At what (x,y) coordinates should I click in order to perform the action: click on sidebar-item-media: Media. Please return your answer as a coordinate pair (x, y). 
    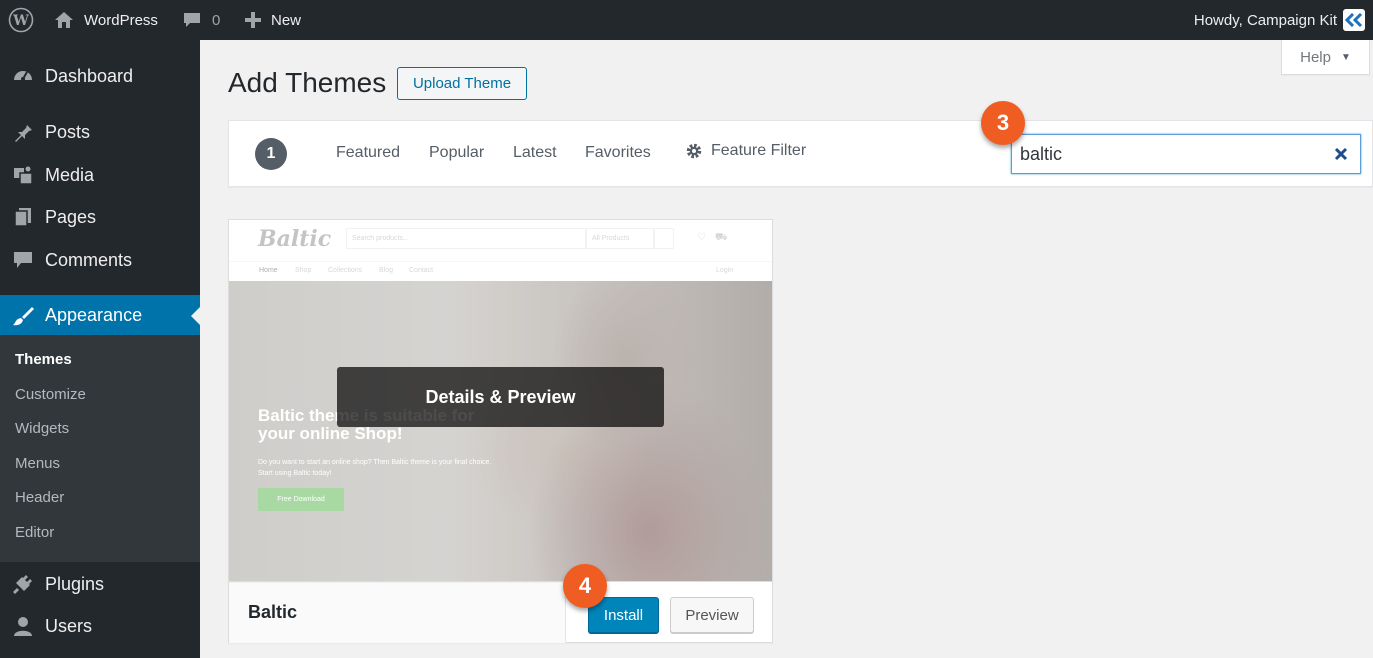
    Looking at the image, I should click on (100, 175).